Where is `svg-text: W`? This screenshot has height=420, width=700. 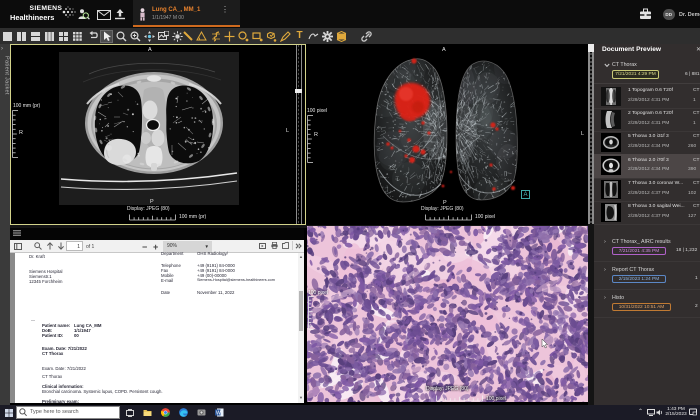
svg-text: W is located at coordinates (218, 413).